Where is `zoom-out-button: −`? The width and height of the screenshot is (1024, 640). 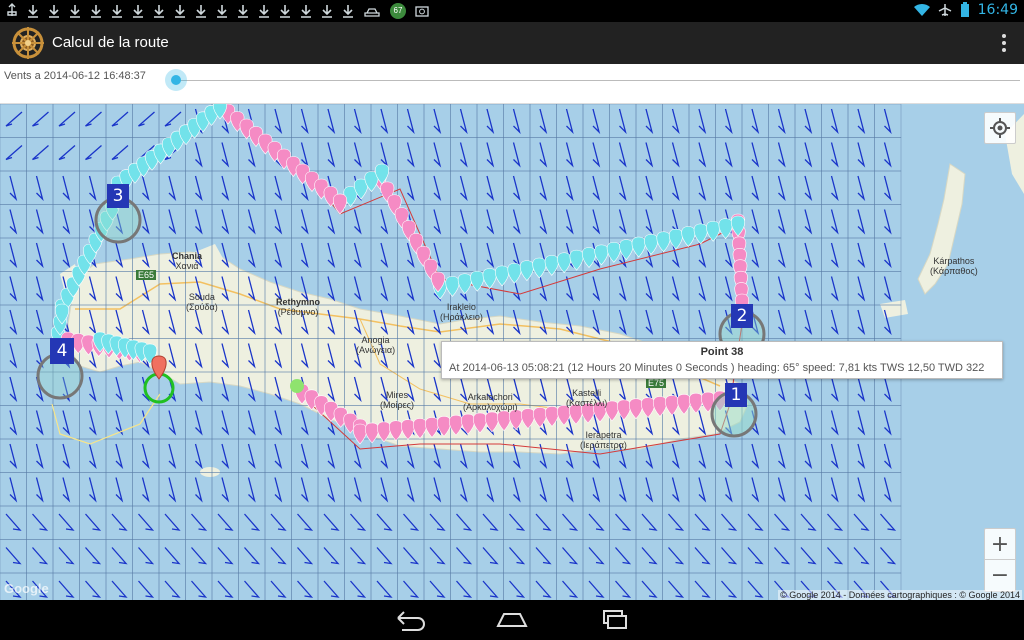 zoom-out-button: − is located at coordinates (1000, 575).